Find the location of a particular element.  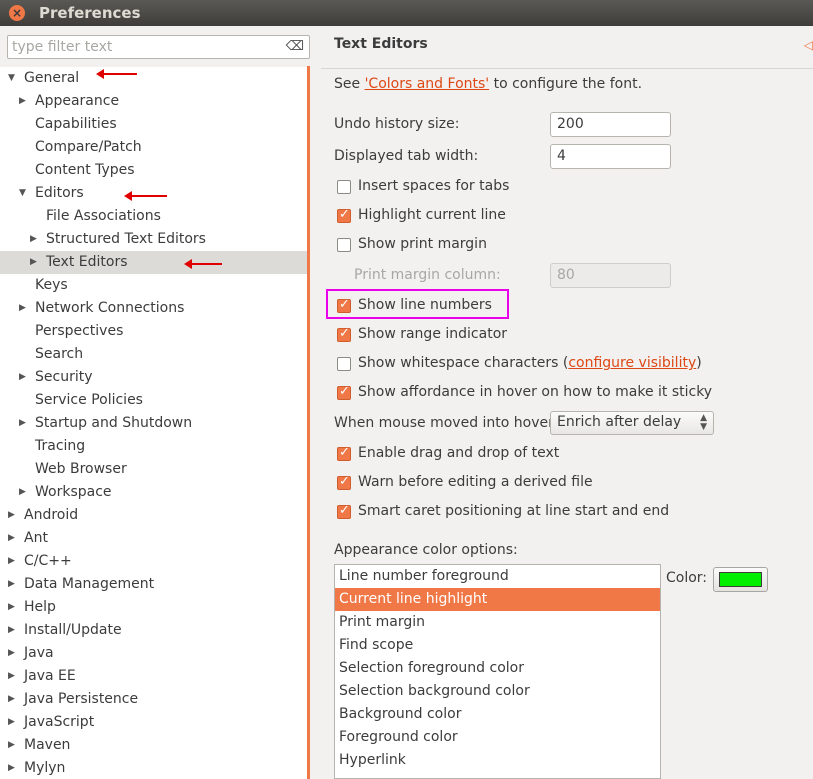

tree-item: ▶ Maven is located at coordinates (153, 745).